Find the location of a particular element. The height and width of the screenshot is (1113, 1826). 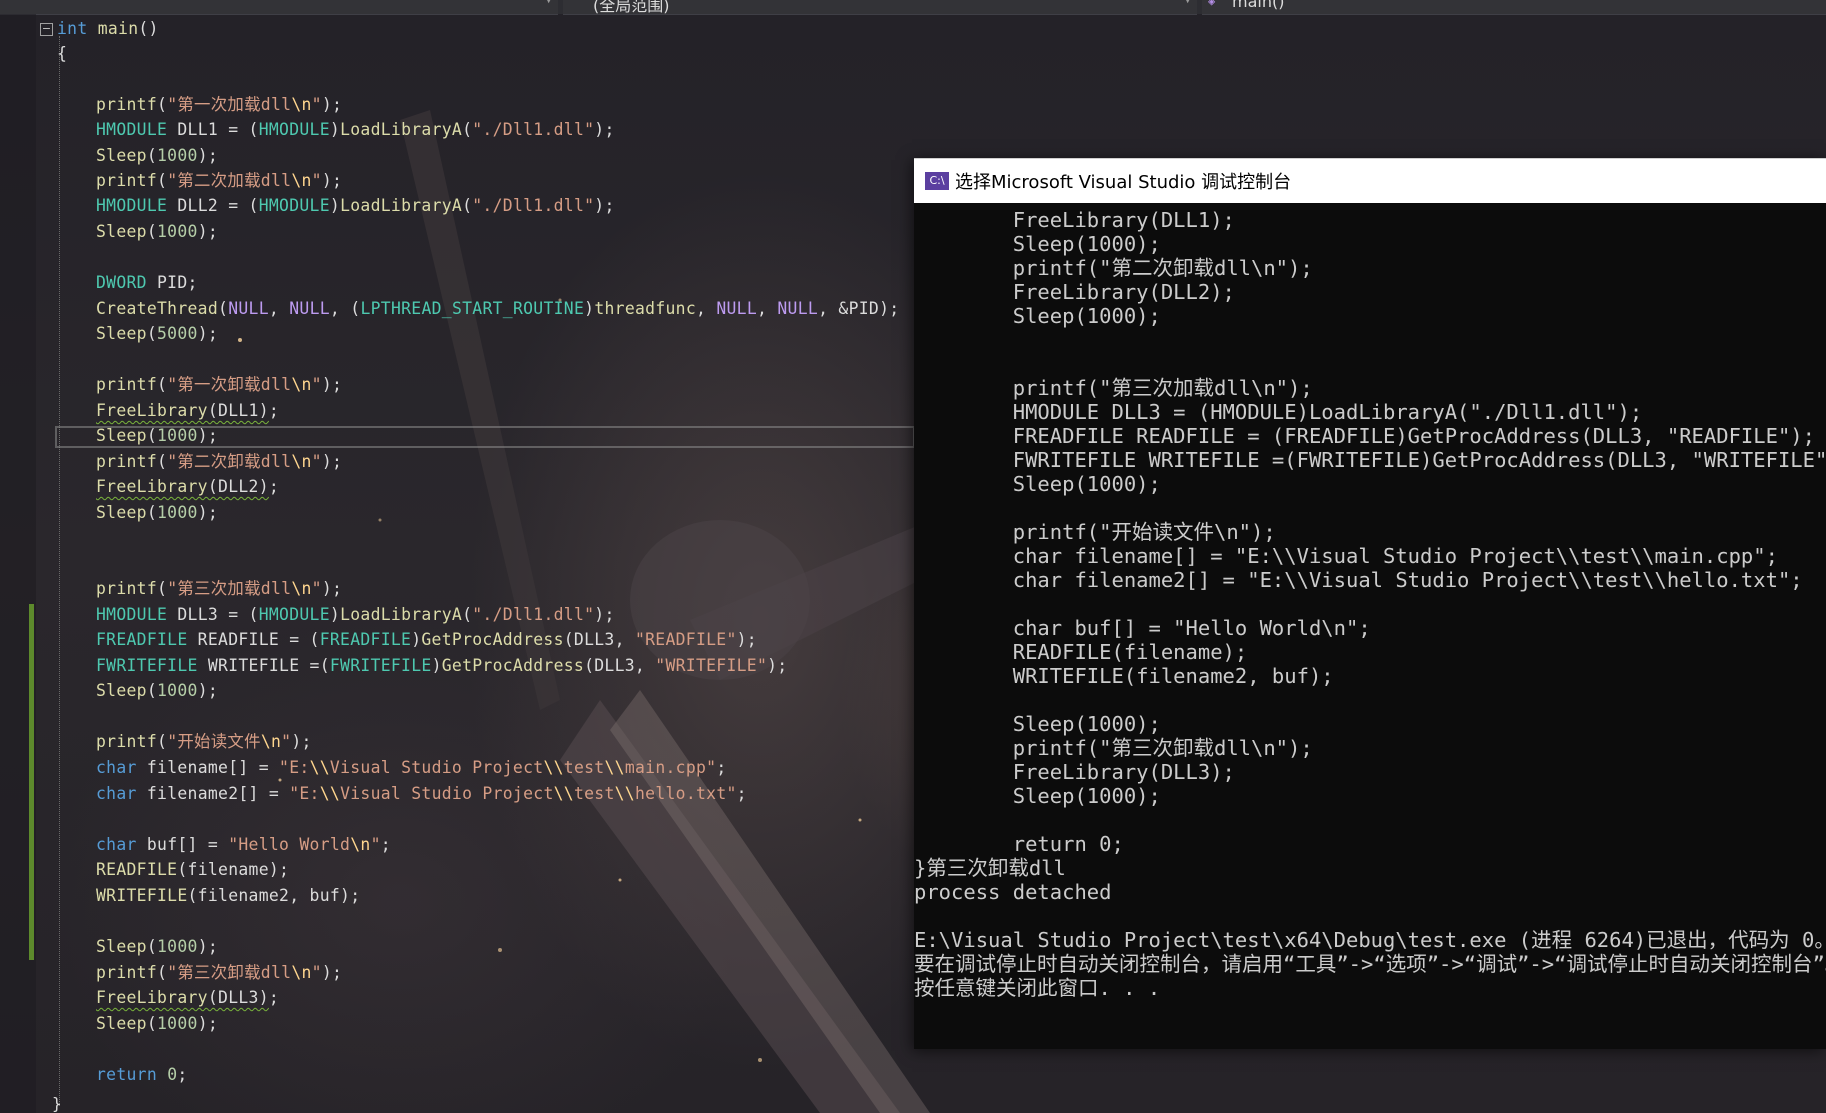

code-token: HMODULE is located at coordinates (294, 205).